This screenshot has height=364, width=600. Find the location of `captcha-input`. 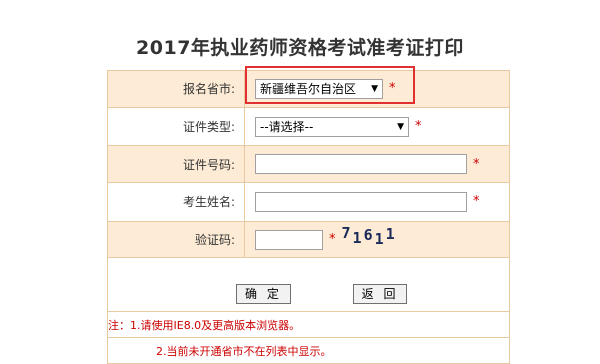

captcha-input is located at coordinates (289, 239).